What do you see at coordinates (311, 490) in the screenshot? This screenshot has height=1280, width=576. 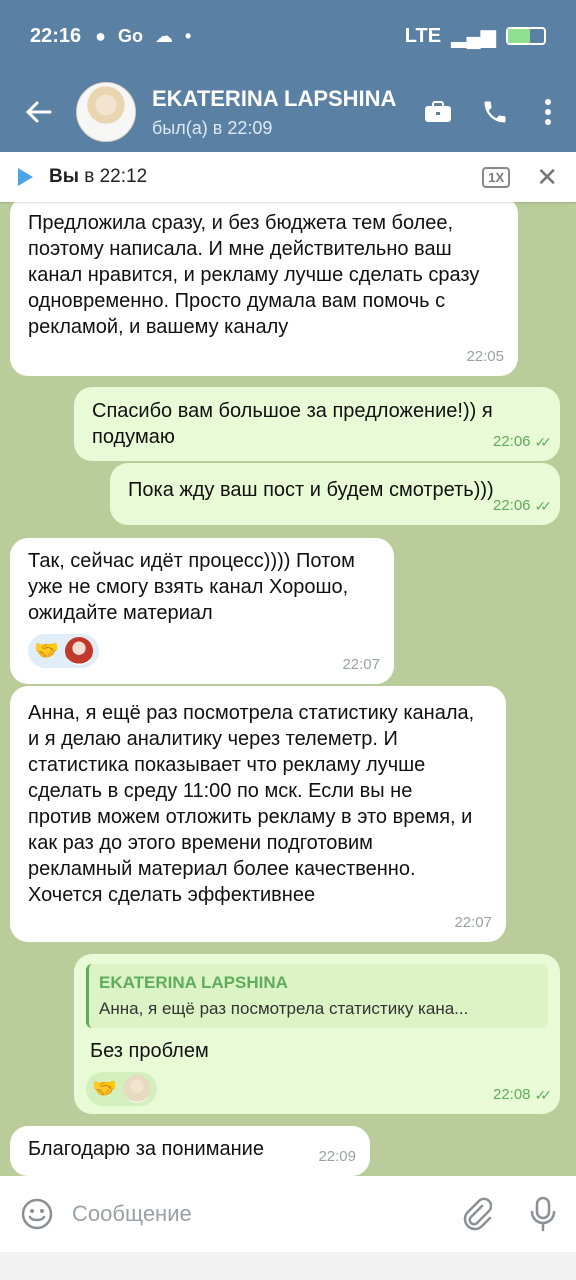 I see `message-text: Пока жду ваш пост и будем смотреть)))` at bounding box center [311, 490].